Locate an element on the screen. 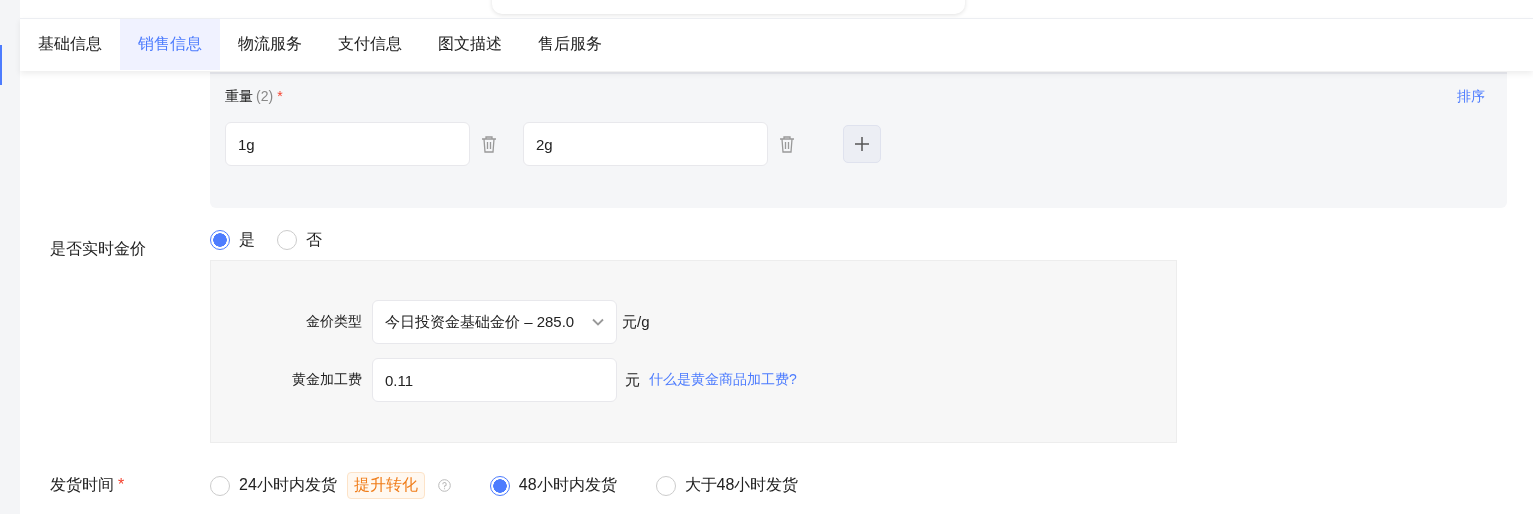 Image resolution: width=1533 pixels, height=514 pixels. active-indicator is located at coordinates (1, 65).